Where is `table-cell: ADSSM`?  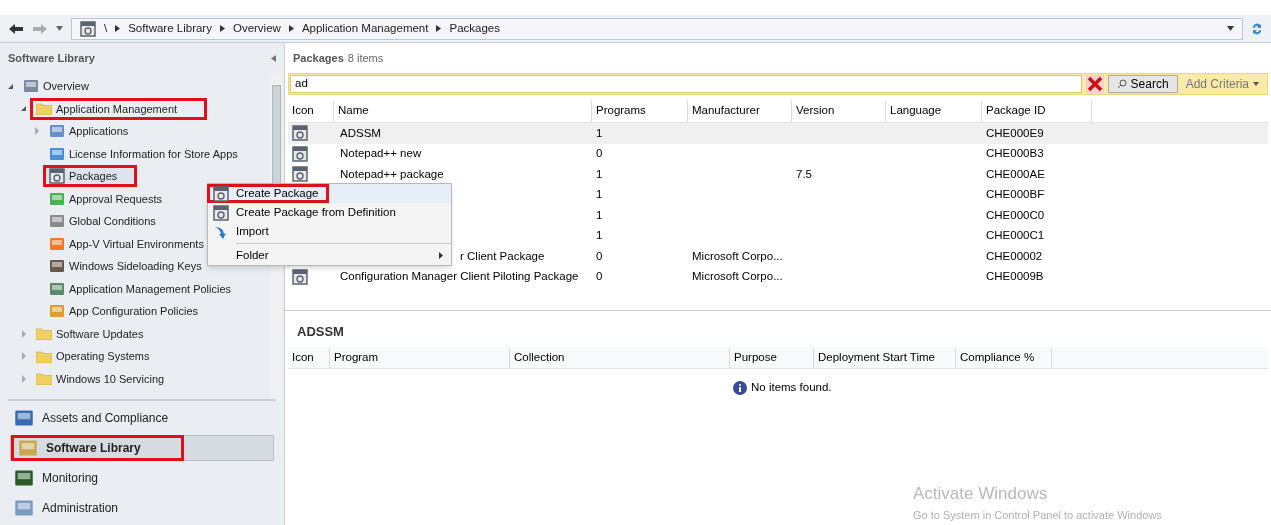 table-cell: ADSSM is located at coordinates (360, 132).